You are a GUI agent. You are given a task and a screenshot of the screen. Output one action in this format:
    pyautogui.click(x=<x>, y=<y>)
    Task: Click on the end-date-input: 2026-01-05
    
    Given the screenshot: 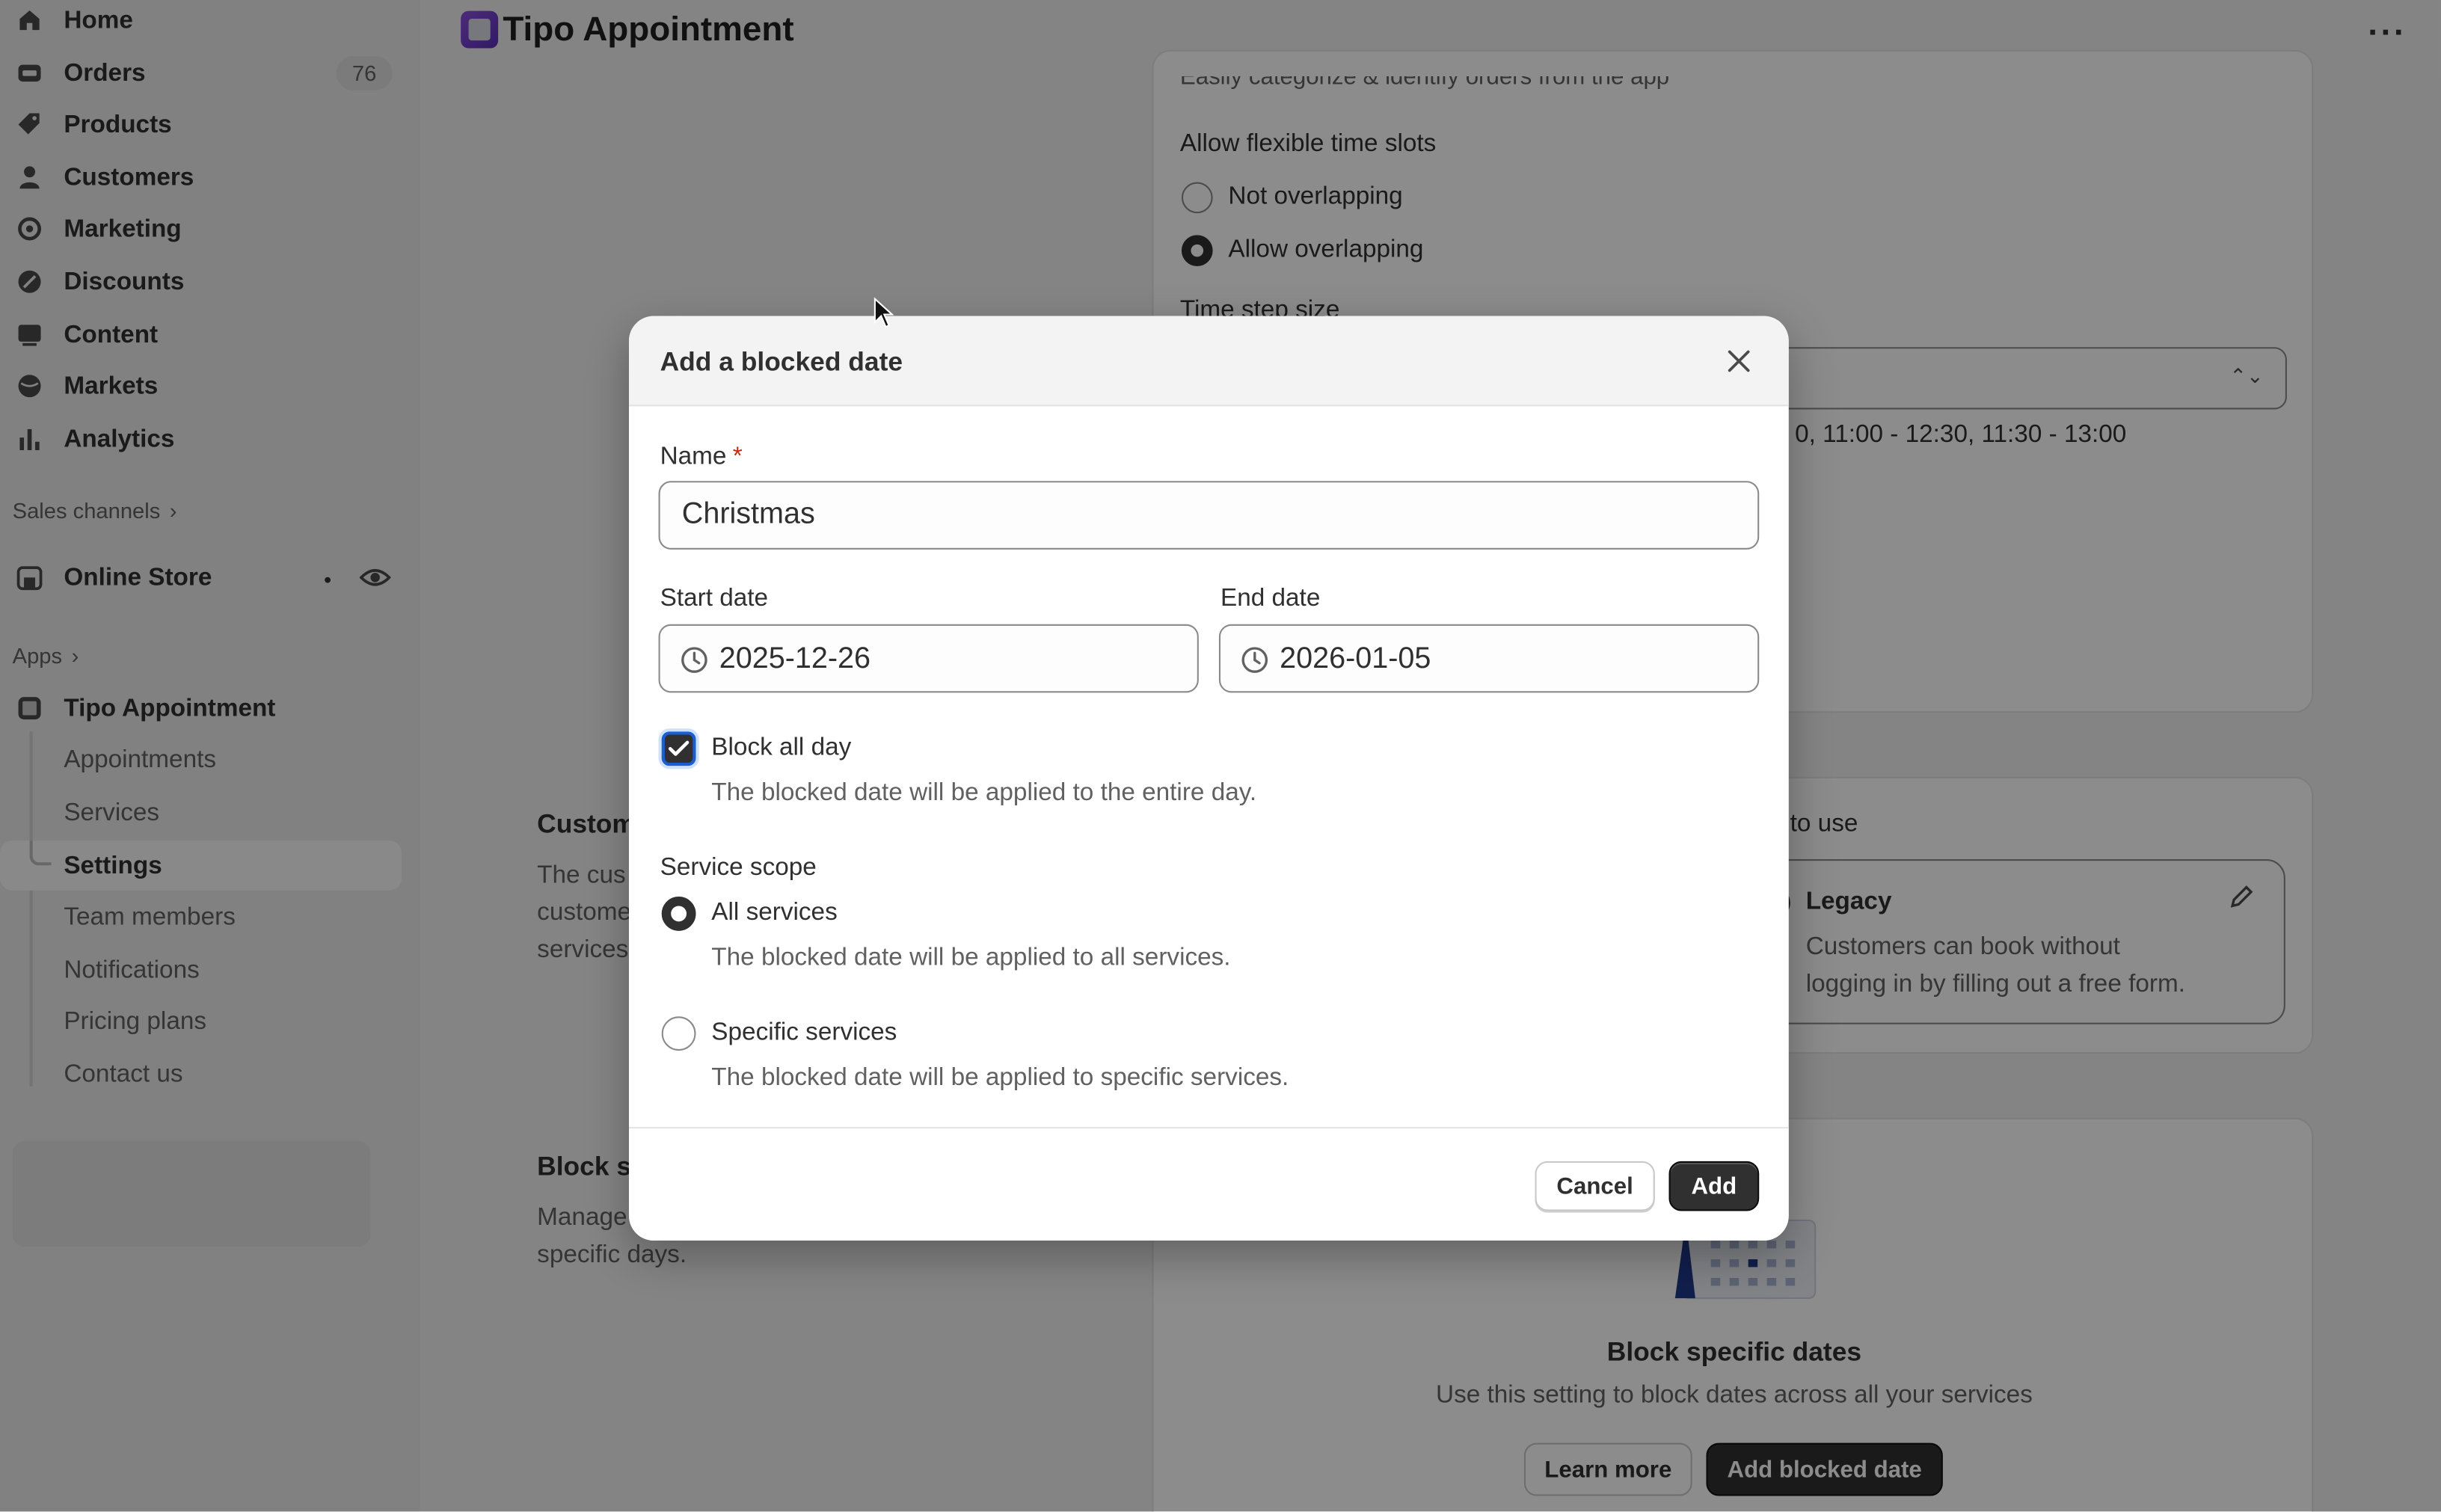 What is the action you would take?
    pyautogui.click(x=1489, y=658)
    